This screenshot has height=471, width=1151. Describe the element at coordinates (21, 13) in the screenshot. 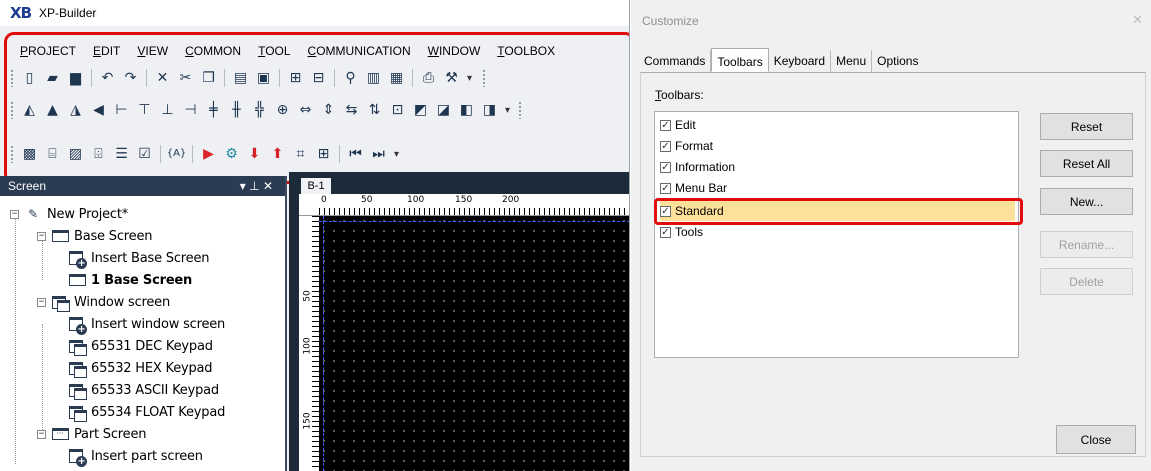

I see `app-logo: XB` at that location.